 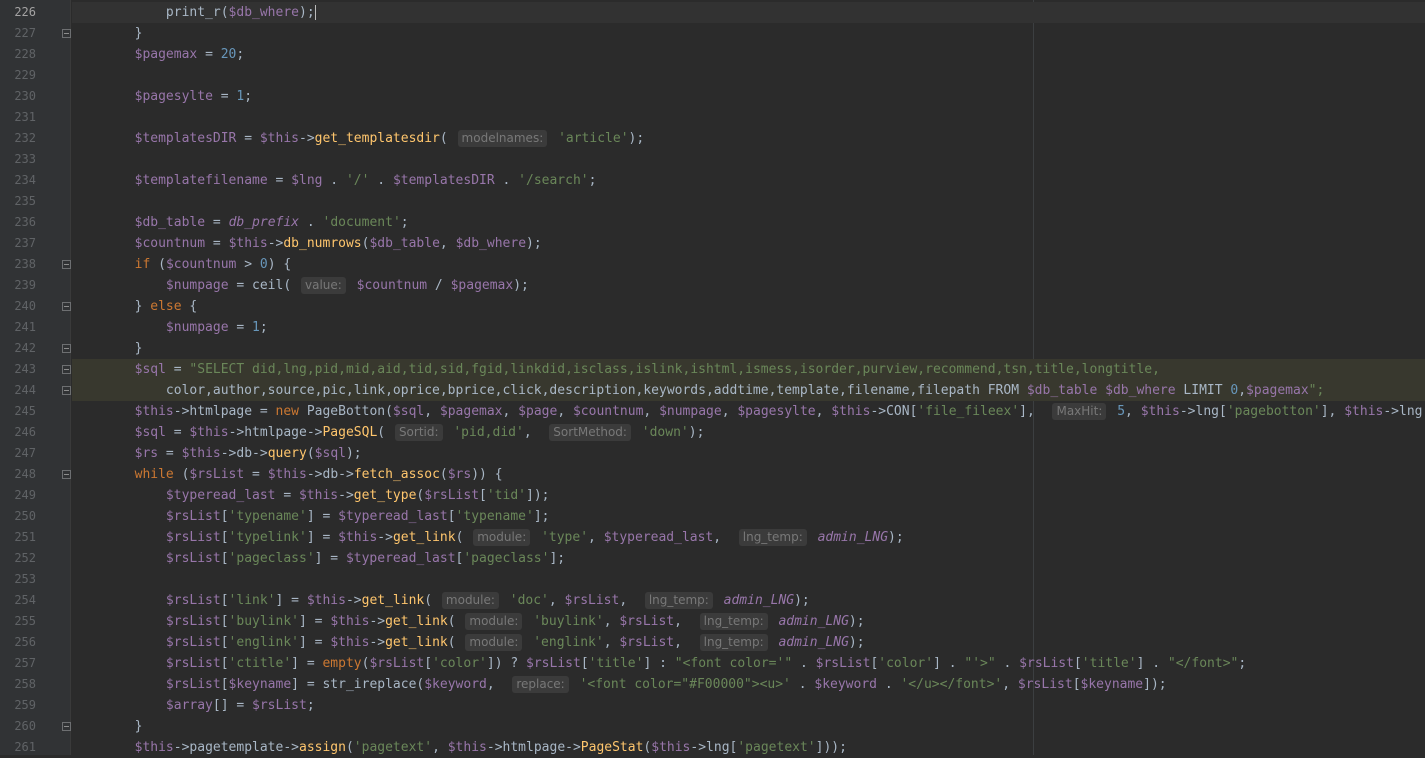 I want to click on line-number: 254, so click(x=25, y=600).